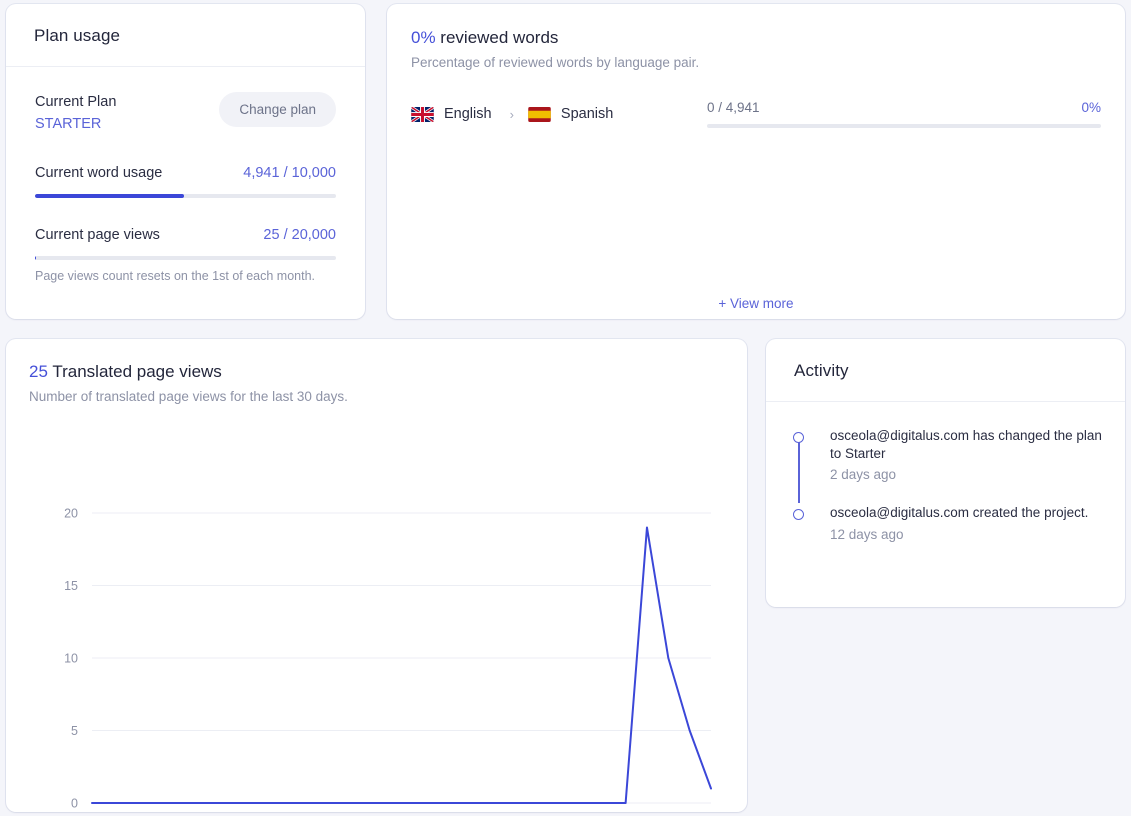 Image resolution: width=1131 pixels, height=816 pixels. Describe the element at coordinates (185, 35) in the screenshot. I see `plan-usage-header: Plan usage` at that location.